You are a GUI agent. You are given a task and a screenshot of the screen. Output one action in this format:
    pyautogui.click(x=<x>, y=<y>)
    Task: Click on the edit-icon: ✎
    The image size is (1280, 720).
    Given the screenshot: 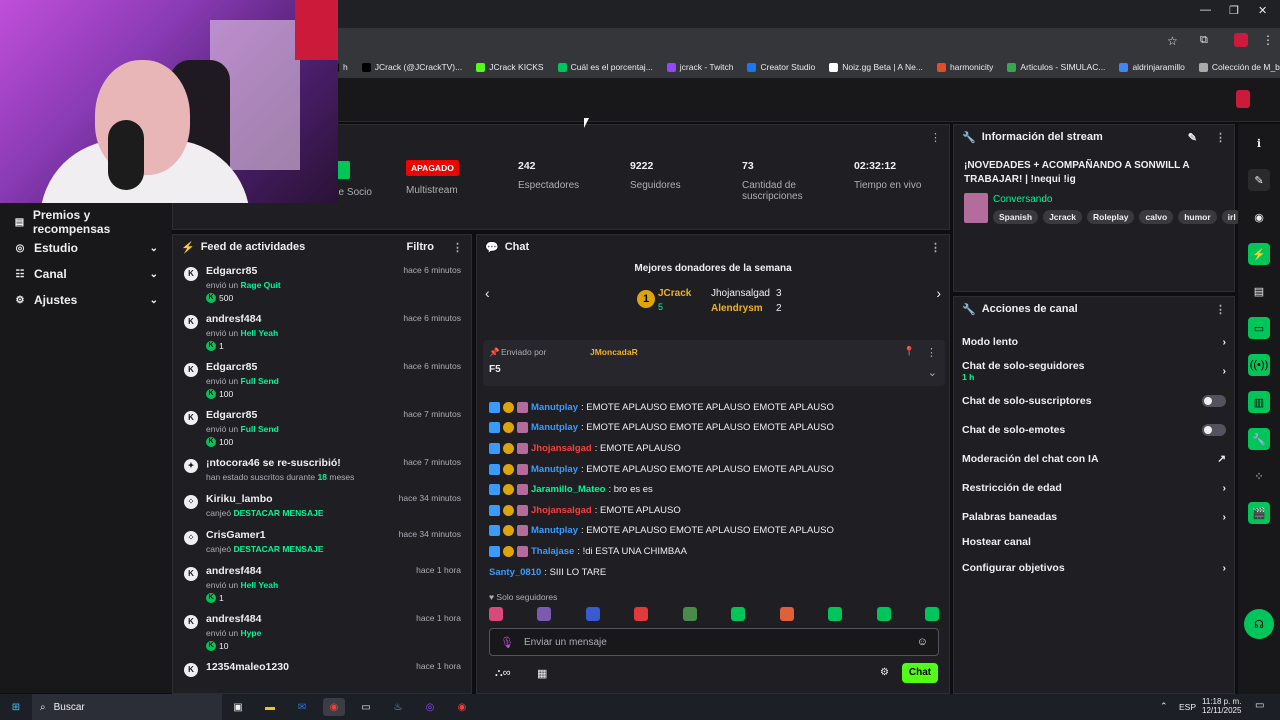 What is the action you would take?
    pyautogui.click(x=1192, y=137)
    